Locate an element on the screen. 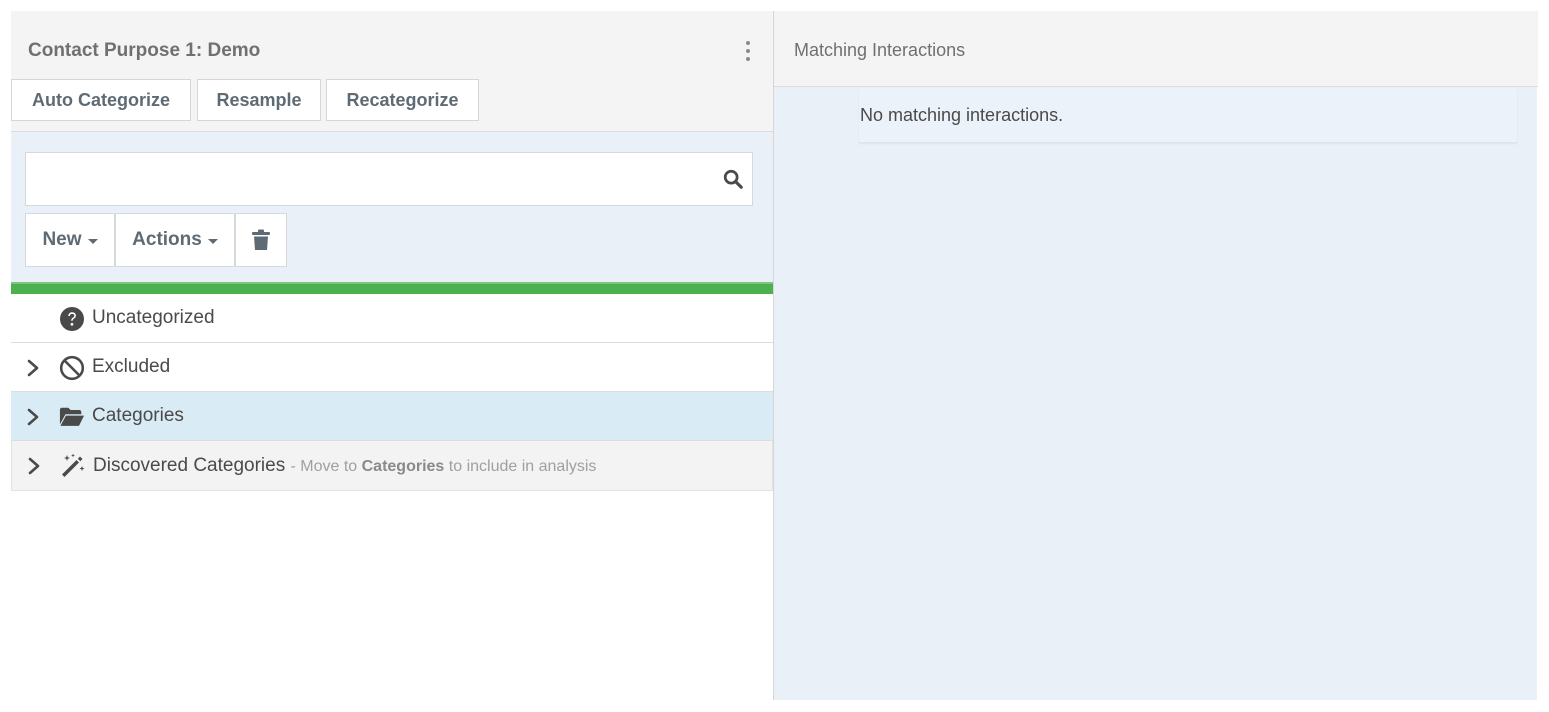  search-icon is located at coordinates (733, 179).